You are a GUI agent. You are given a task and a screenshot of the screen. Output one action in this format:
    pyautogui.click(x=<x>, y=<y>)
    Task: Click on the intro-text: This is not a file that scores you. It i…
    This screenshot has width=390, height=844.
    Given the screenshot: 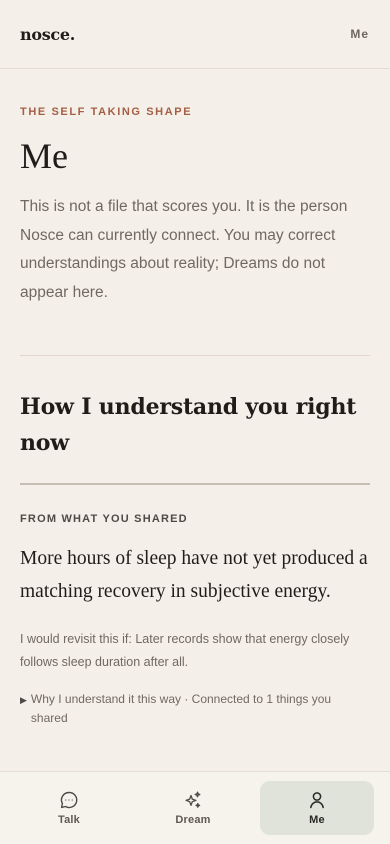 What is the action you would take?
    pyautogui.click(x=184, y=249)
    